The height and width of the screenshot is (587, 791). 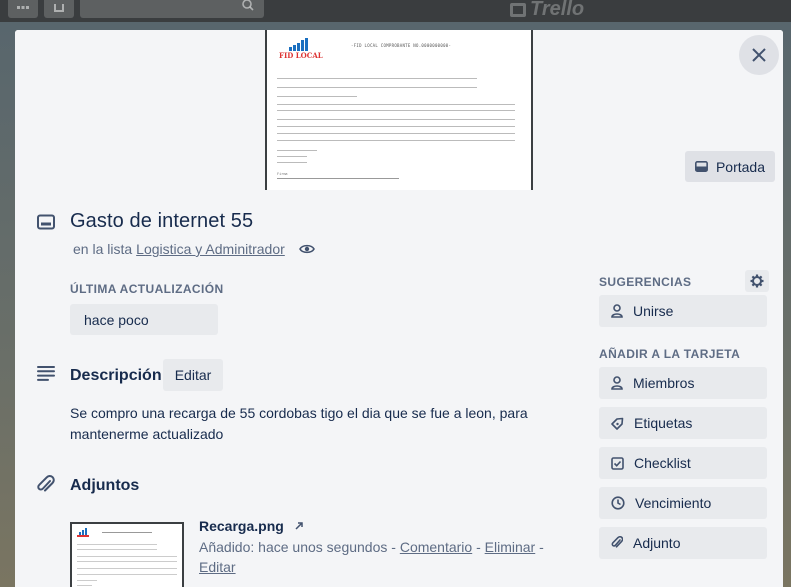 I want to click on receipt-footer: Firma, so click(x=282, y=174).